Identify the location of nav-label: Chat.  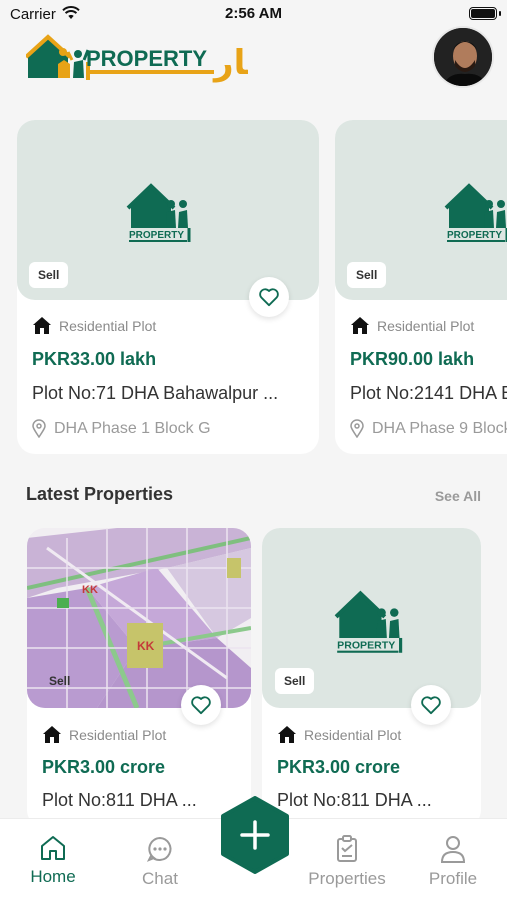
(160, 878).